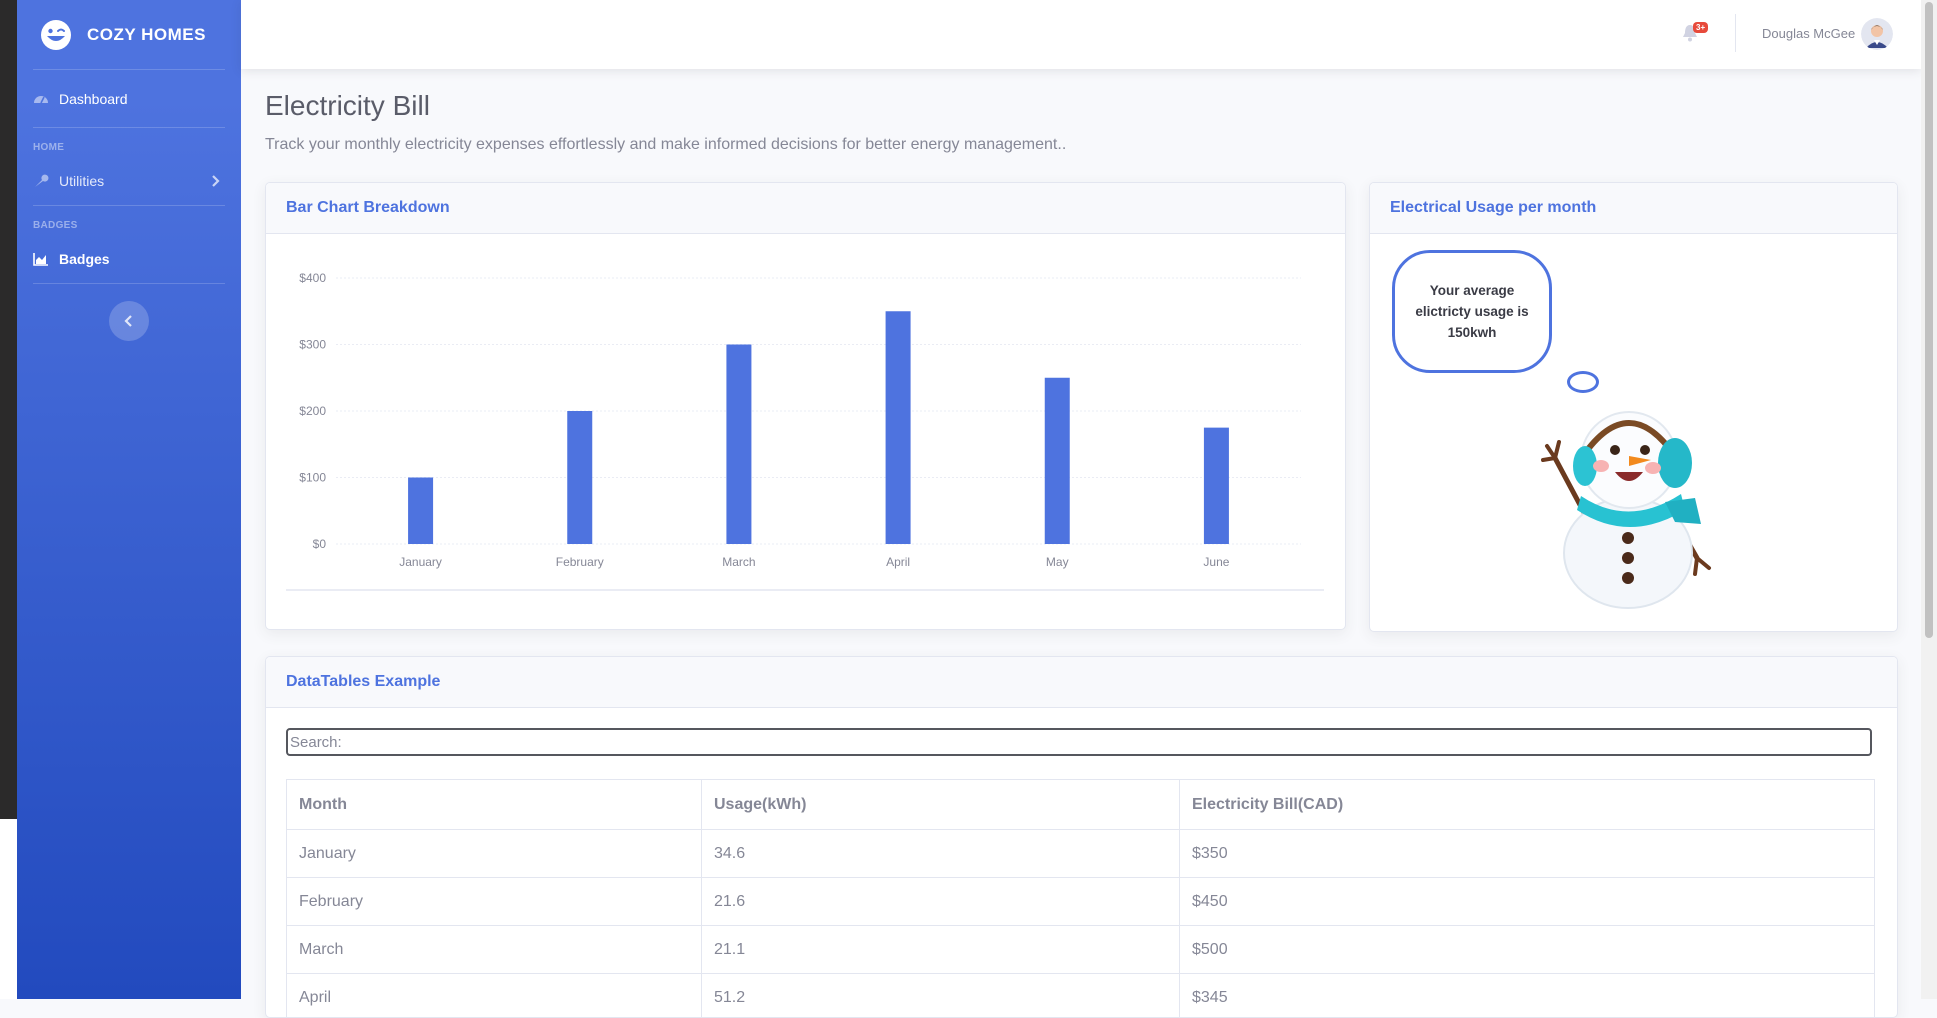 Image resolution: width=1937 pixels, height=1018 pixels. I want to click on x-tick-label: May, so click(1057, 562).